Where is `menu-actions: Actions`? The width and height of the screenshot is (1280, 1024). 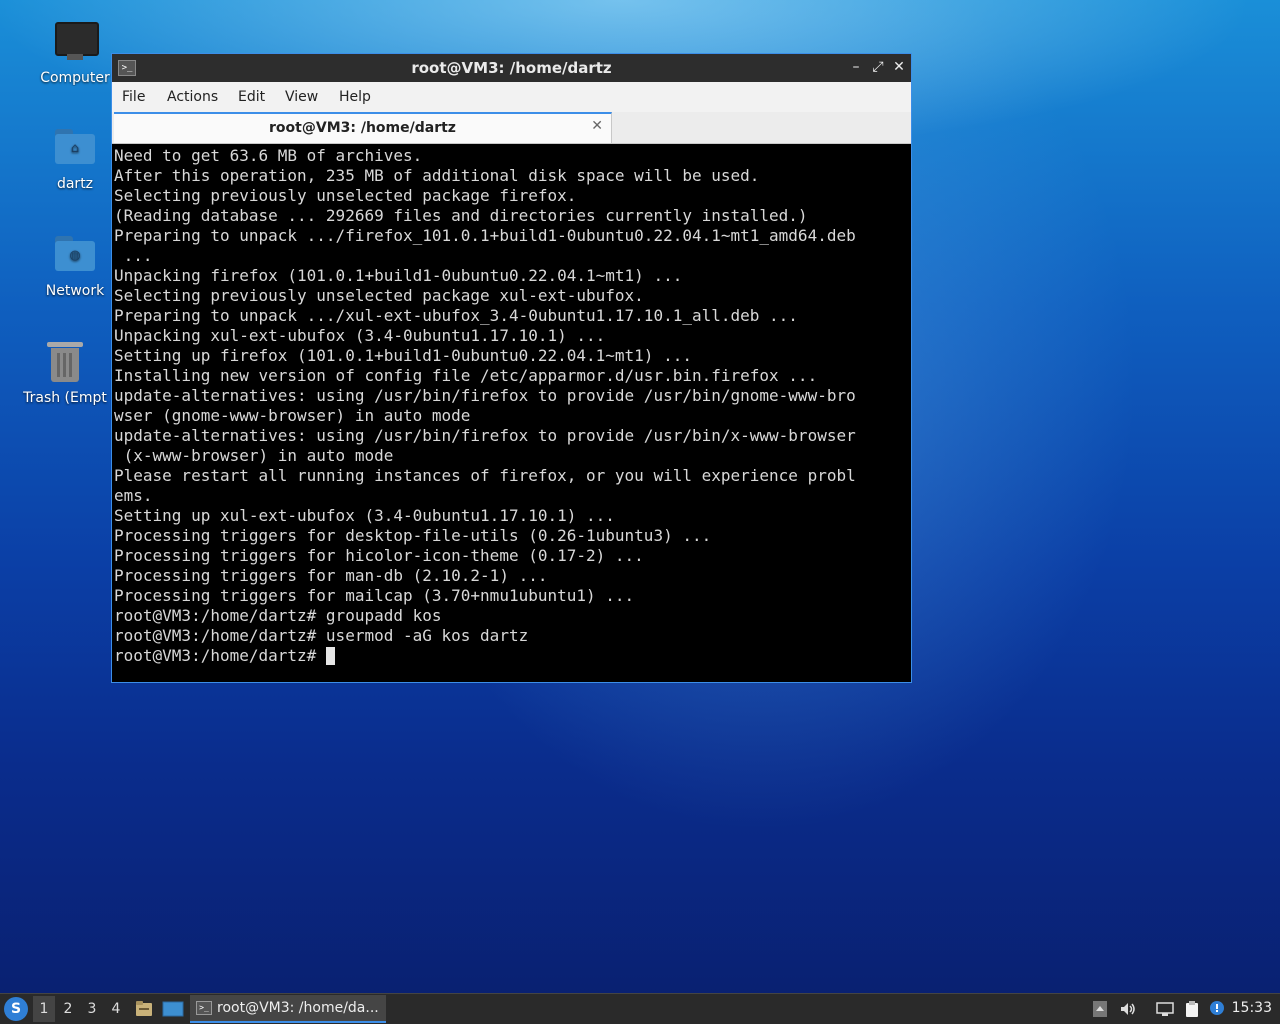
menu-actions: Actions is located at coordinates (192, 97).